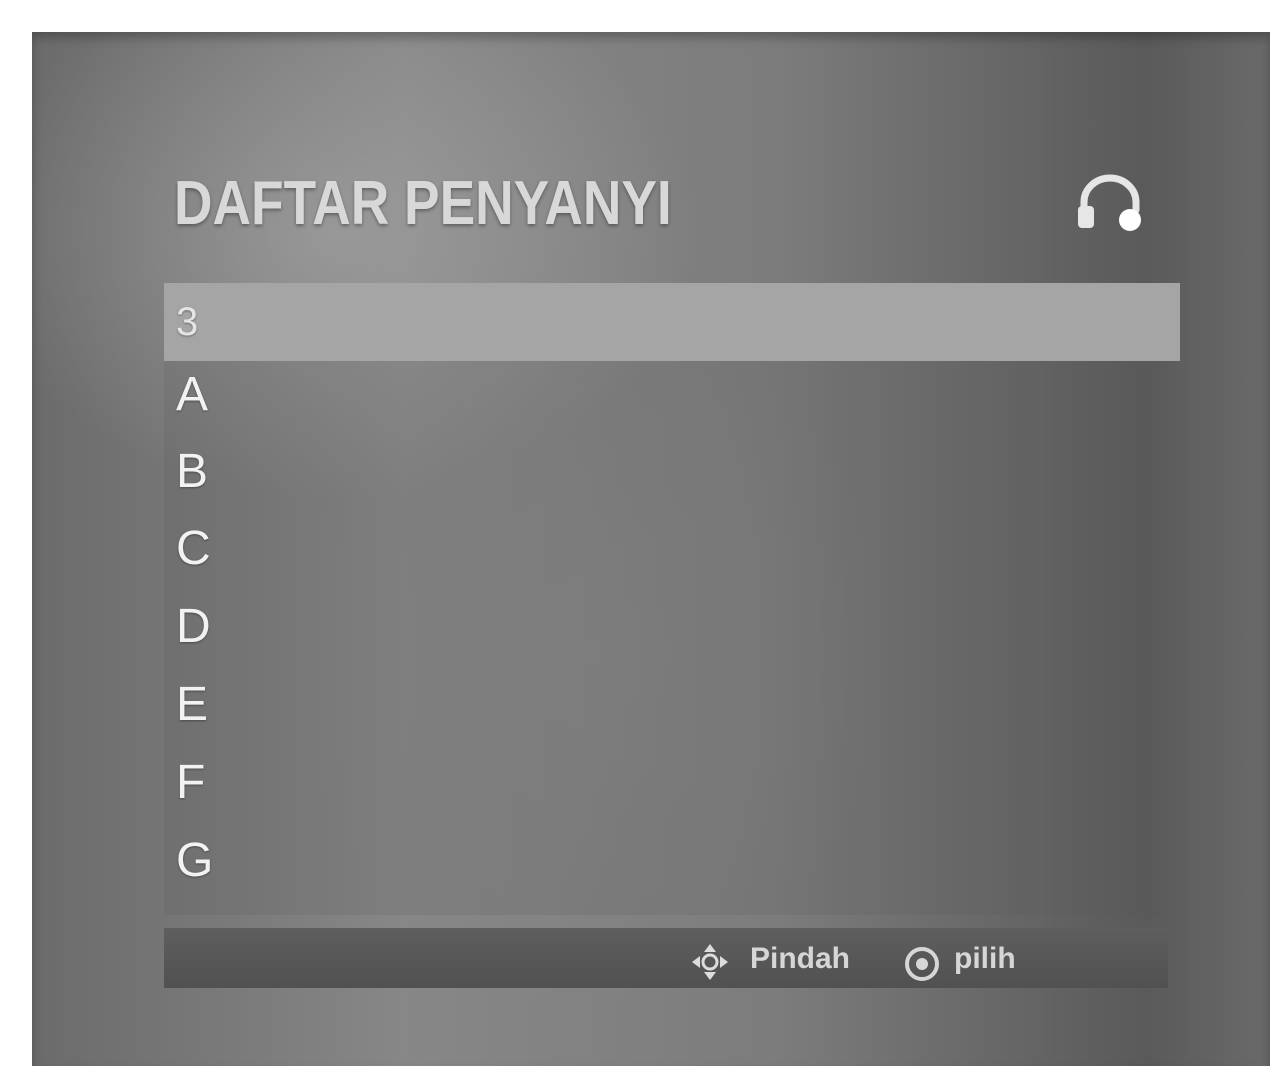 The image size is (1270, 1066). I want to click on page-title: DAFTAR PENYANYI, so click(423, 203).